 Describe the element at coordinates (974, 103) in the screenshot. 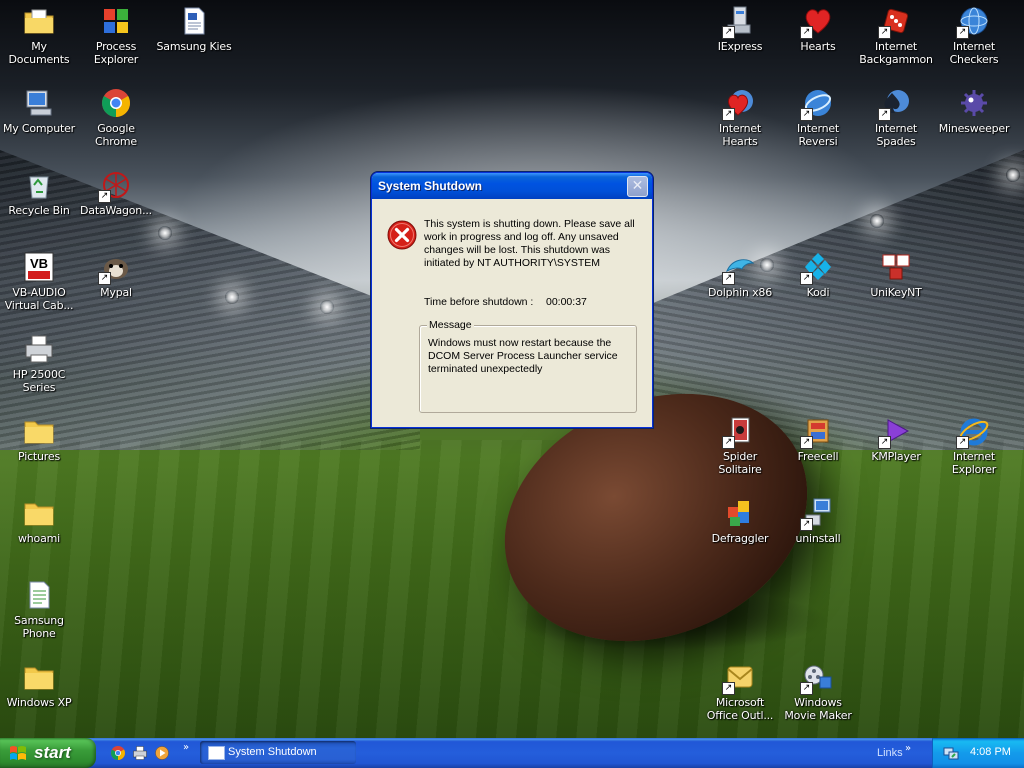

I see `mine-icon` at that location.